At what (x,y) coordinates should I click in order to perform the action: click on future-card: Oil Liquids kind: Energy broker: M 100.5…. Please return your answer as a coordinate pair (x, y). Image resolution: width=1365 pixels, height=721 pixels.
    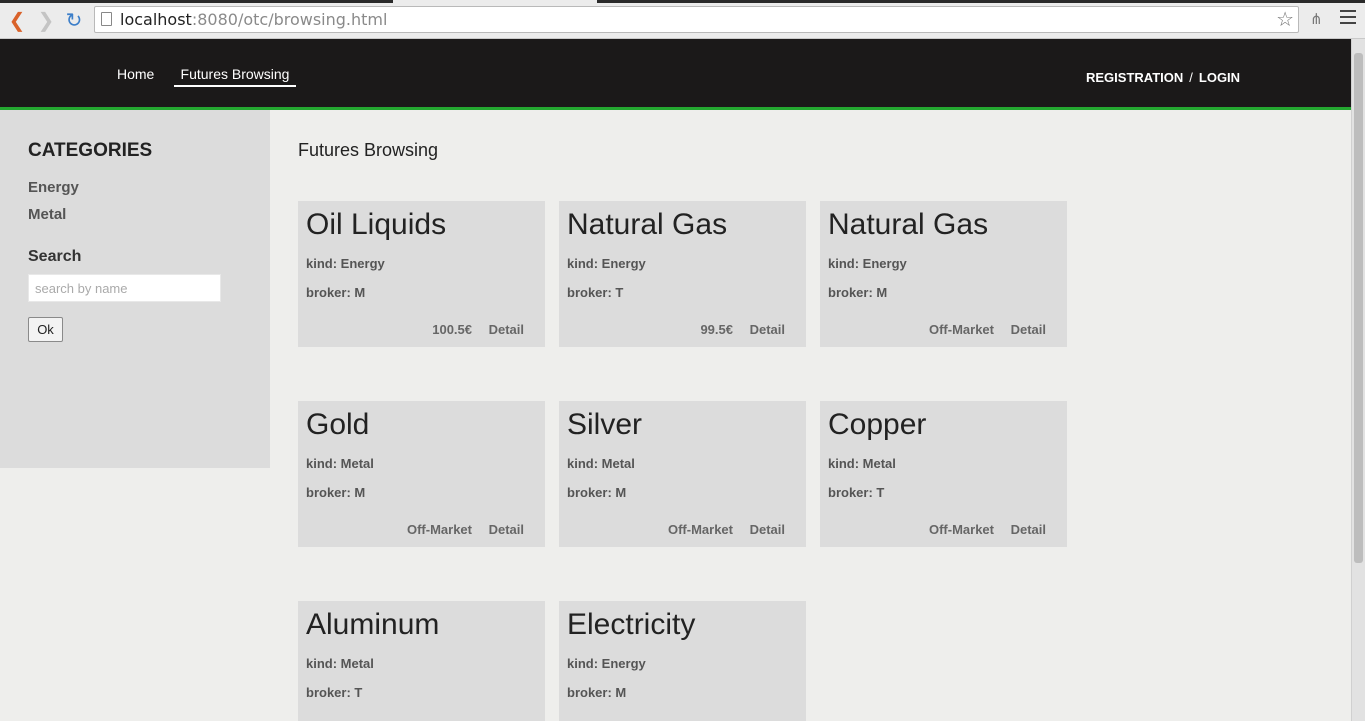
    Looking at the image, I should click on (421, 274).